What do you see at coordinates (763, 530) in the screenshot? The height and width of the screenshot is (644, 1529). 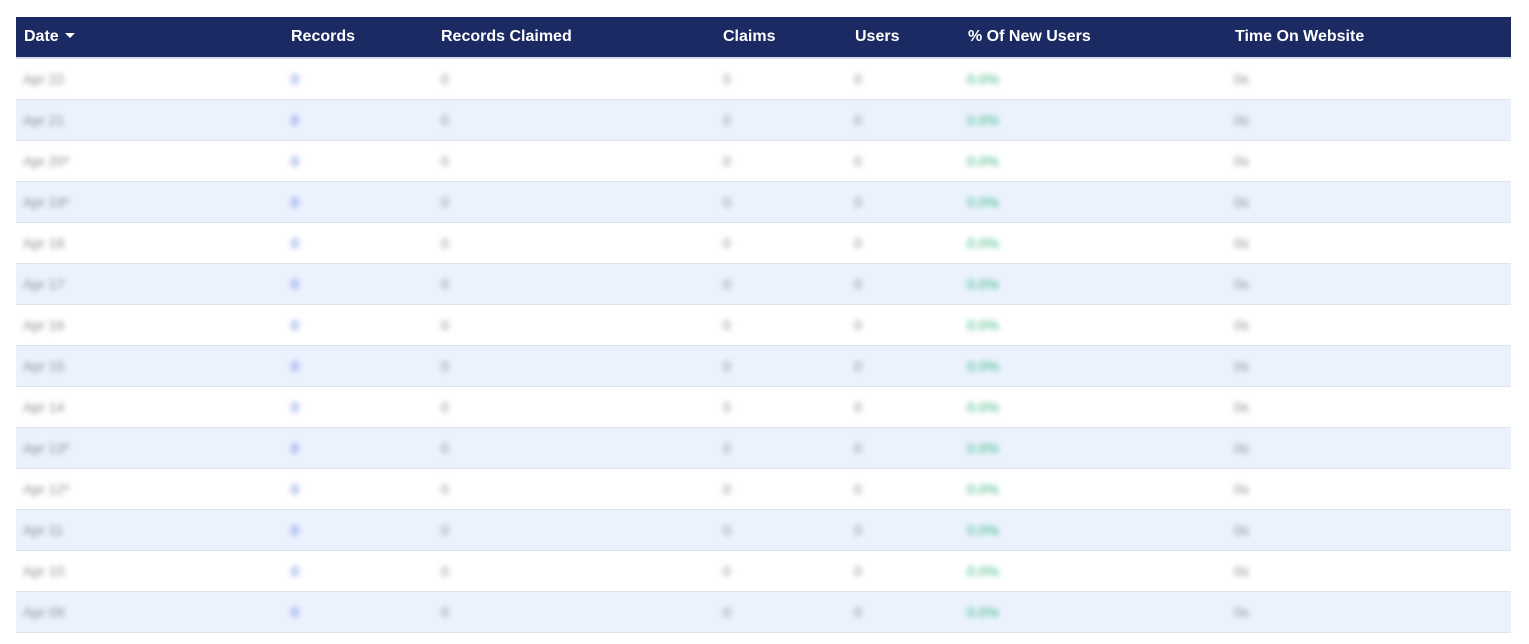 I see `table-row: Apr 11 0 0 0 0 0.0% 0s` at bounding box center [763, 530].